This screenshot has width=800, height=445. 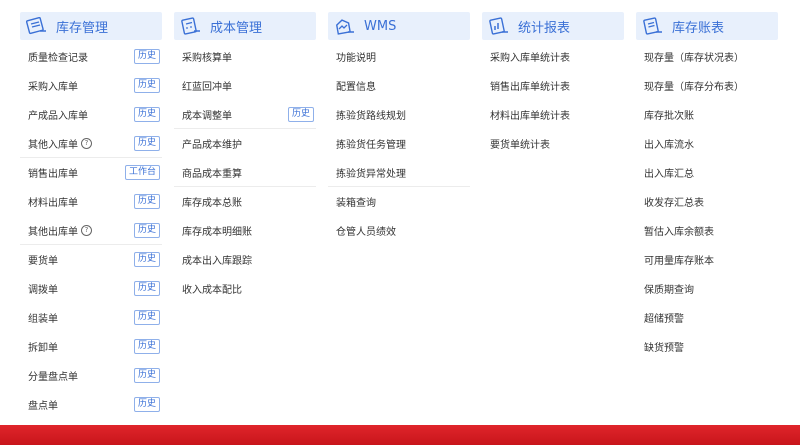 What do you see at coordinates (707, 143) in the screenshot?
I see `menu-item-inout-journal: 出入库流水` at bounding box center [707, 143].